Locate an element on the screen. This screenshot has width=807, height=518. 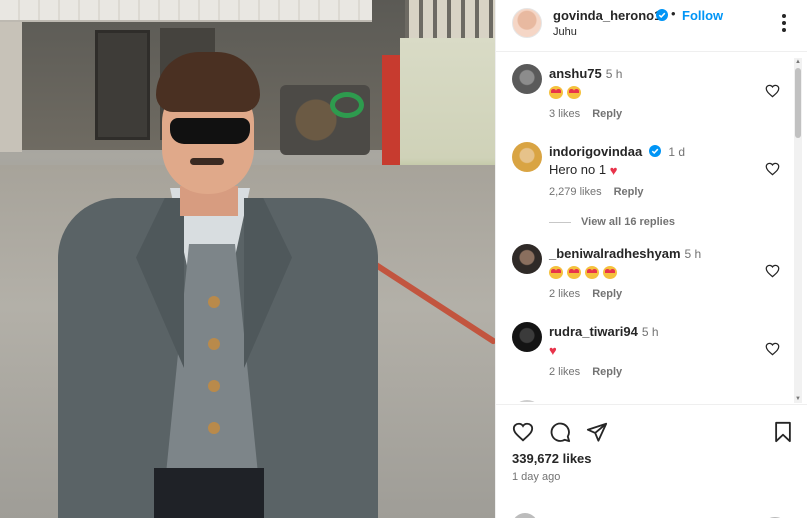
person-mustache is located at coordinates (207, 161).